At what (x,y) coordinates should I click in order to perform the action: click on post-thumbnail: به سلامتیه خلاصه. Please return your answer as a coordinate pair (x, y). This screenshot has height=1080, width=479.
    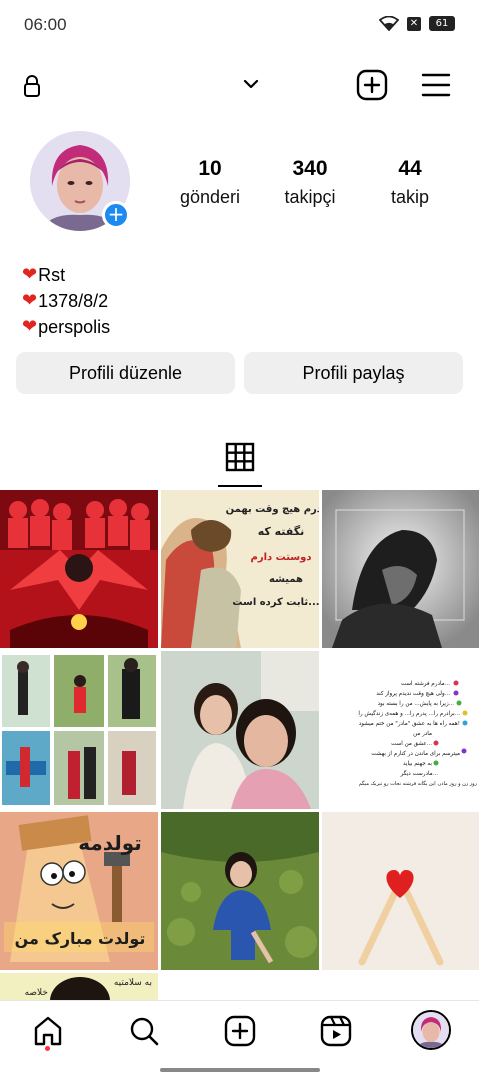
    Looking at the image, I should click on (79, 986).